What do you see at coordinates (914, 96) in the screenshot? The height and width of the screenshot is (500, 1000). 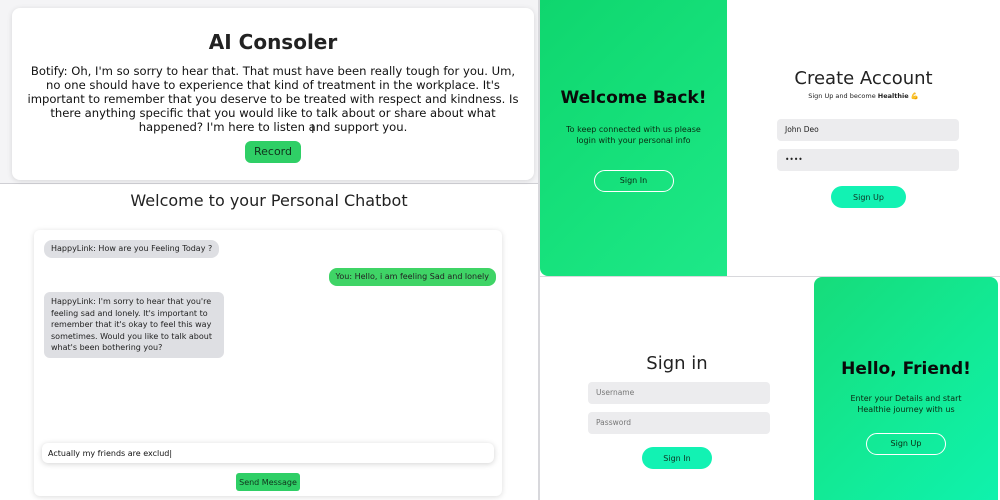 I see `flexed-arm-icon: 💪` at bounding box center [914, 96].